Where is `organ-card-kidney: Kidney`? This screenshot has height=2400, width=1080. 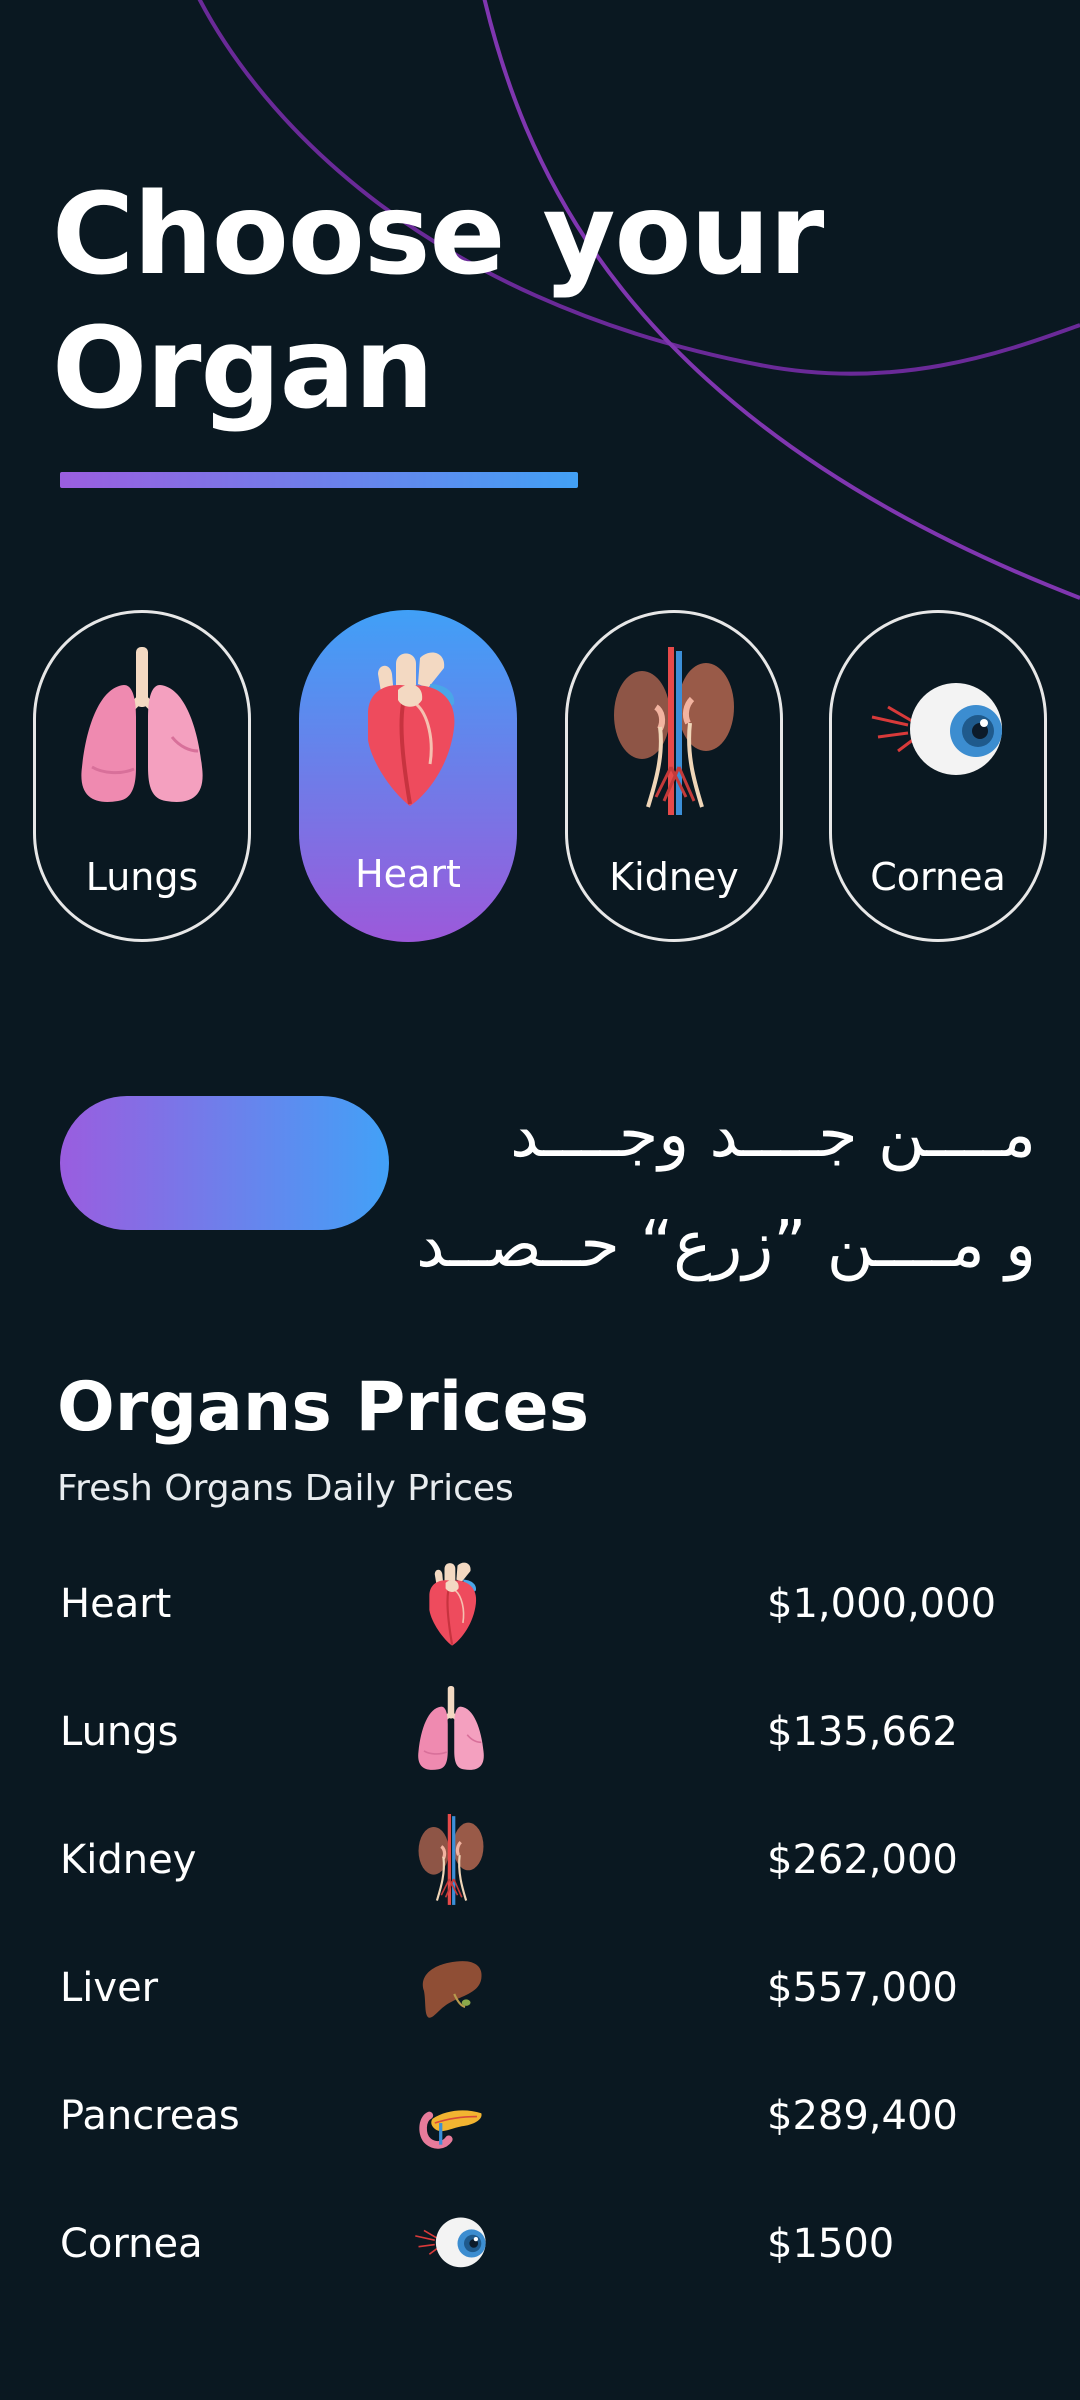 organ-card-kidney: Kidney is located at coordinates (674, 776).